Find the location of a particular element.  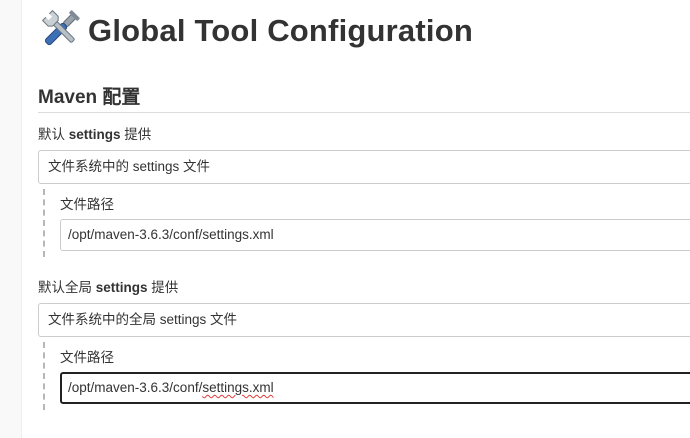

global-settings-provider-select: 文件系统中的全局 settings 文件 is located at coordinates (364, 320).